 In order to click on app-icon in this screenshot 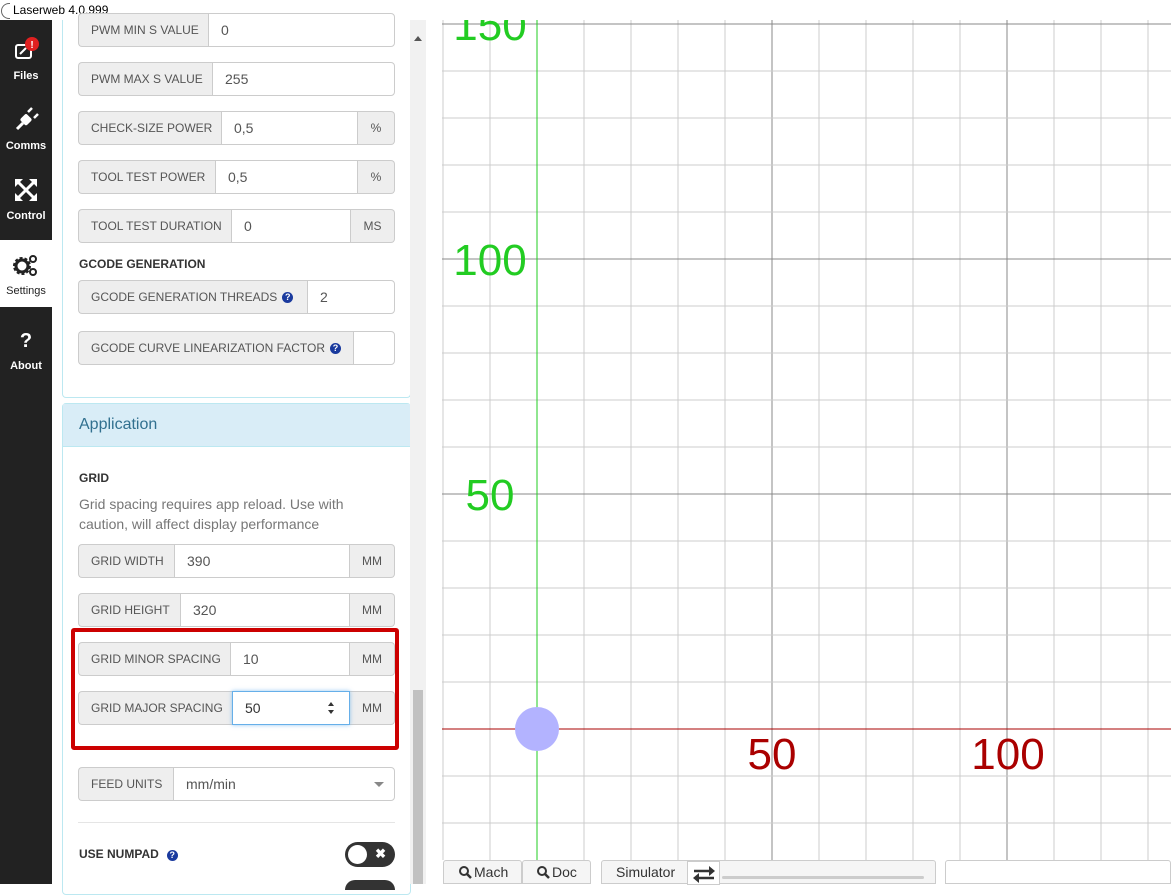, I will do `click(5, 11)`.